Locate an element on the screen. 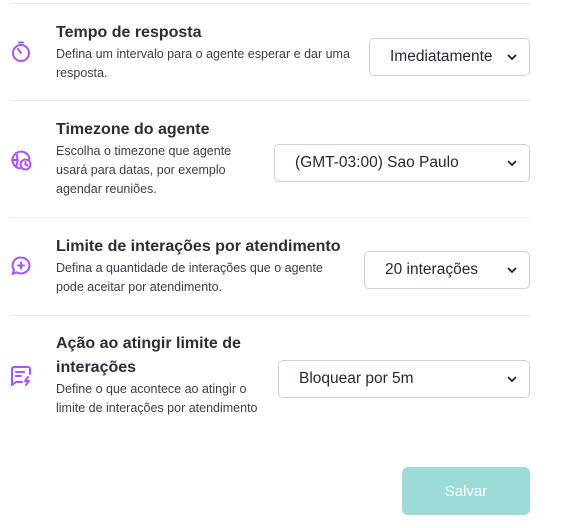 The width and height of the screenshot is (565, 528). select-value: 20 interações is located at coordinates (432, 269).